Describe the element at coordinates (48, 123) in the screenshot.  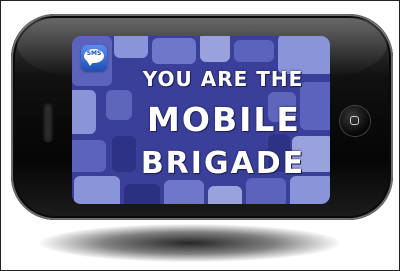
I see `speaker-slot` at that location.